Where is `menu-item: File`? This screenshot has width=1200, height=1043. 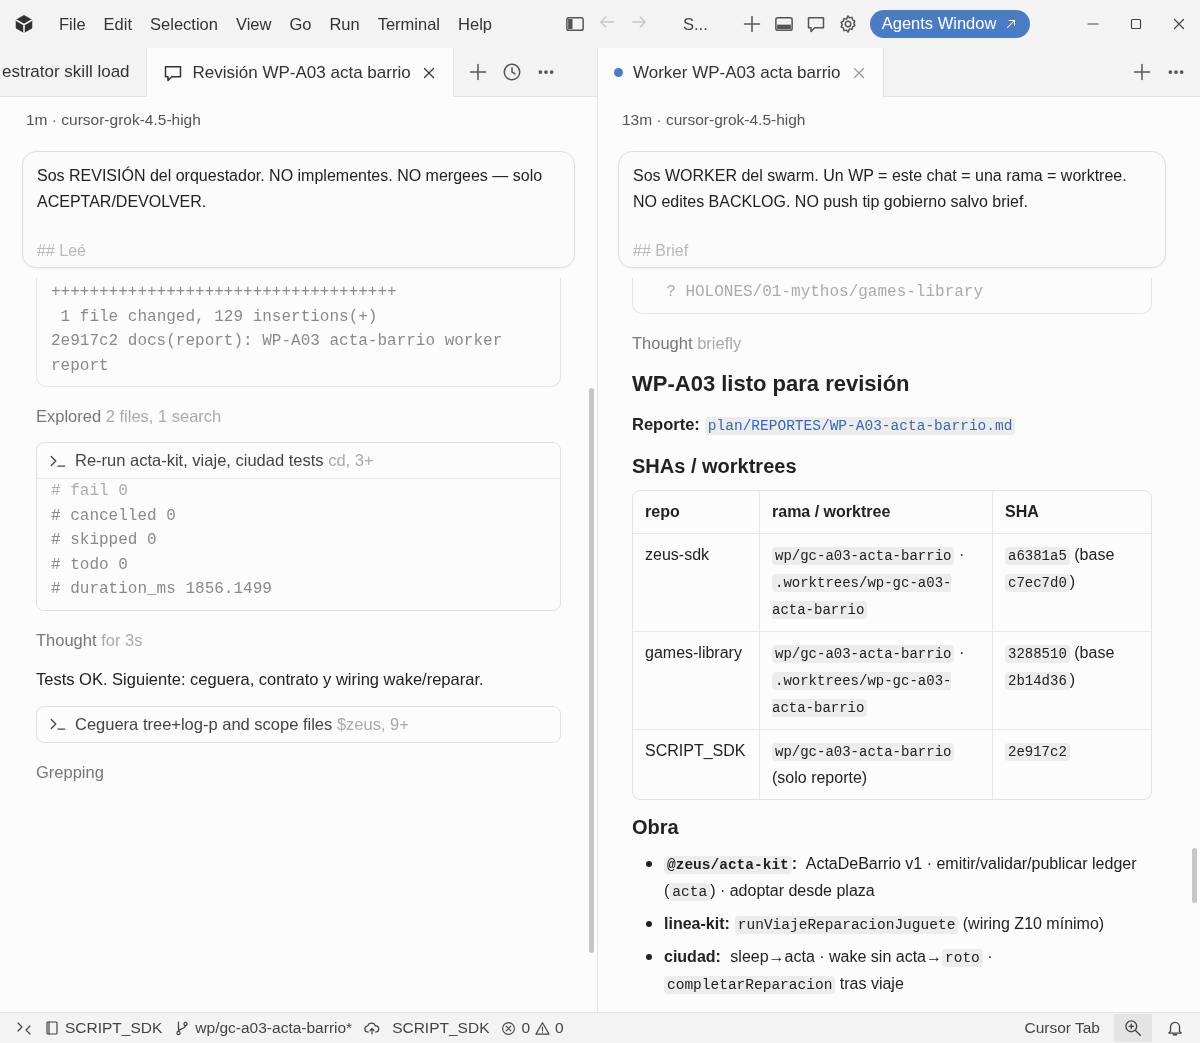
menu-item: File is located at coordinates (72, 24).